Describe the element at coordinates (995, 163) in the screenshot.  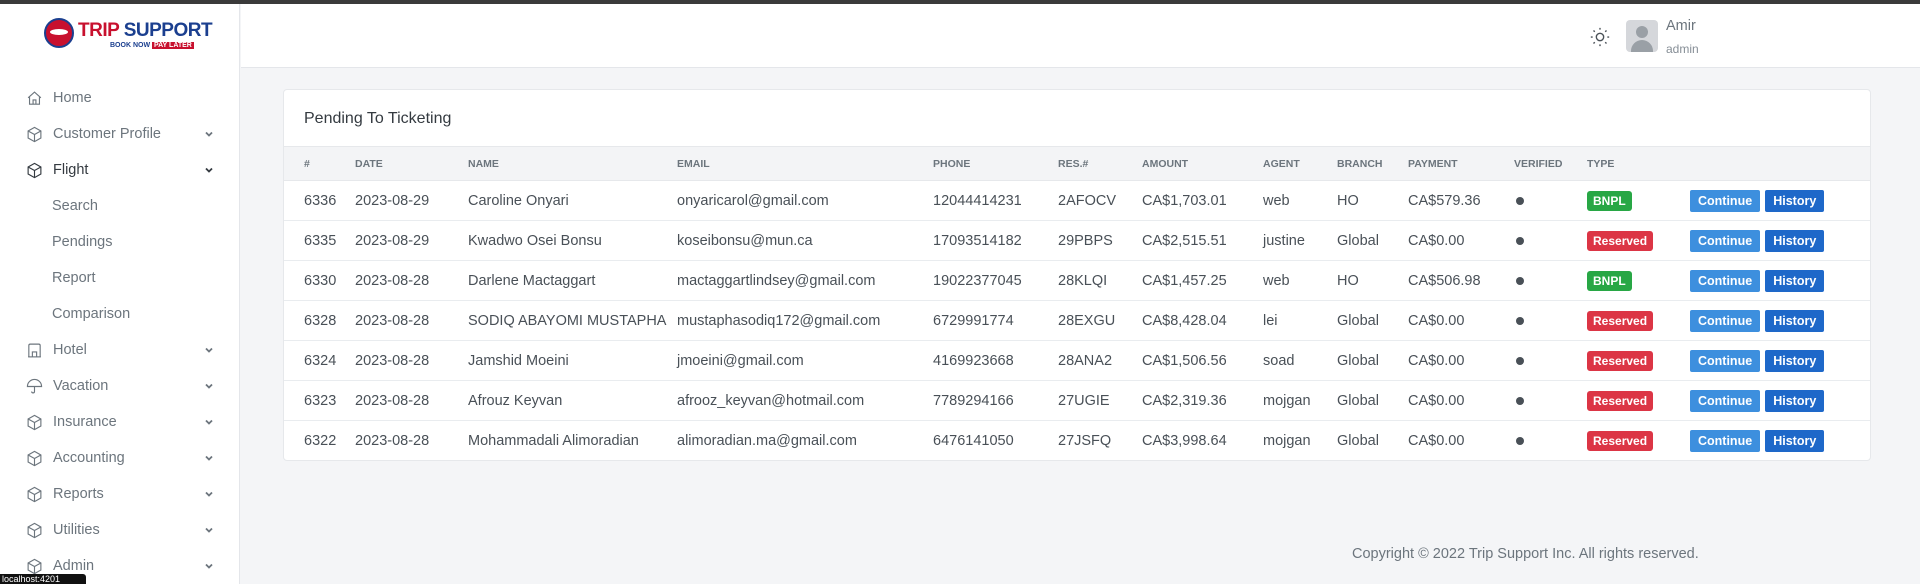
I see `column-header-phone: PHONE` at that location.